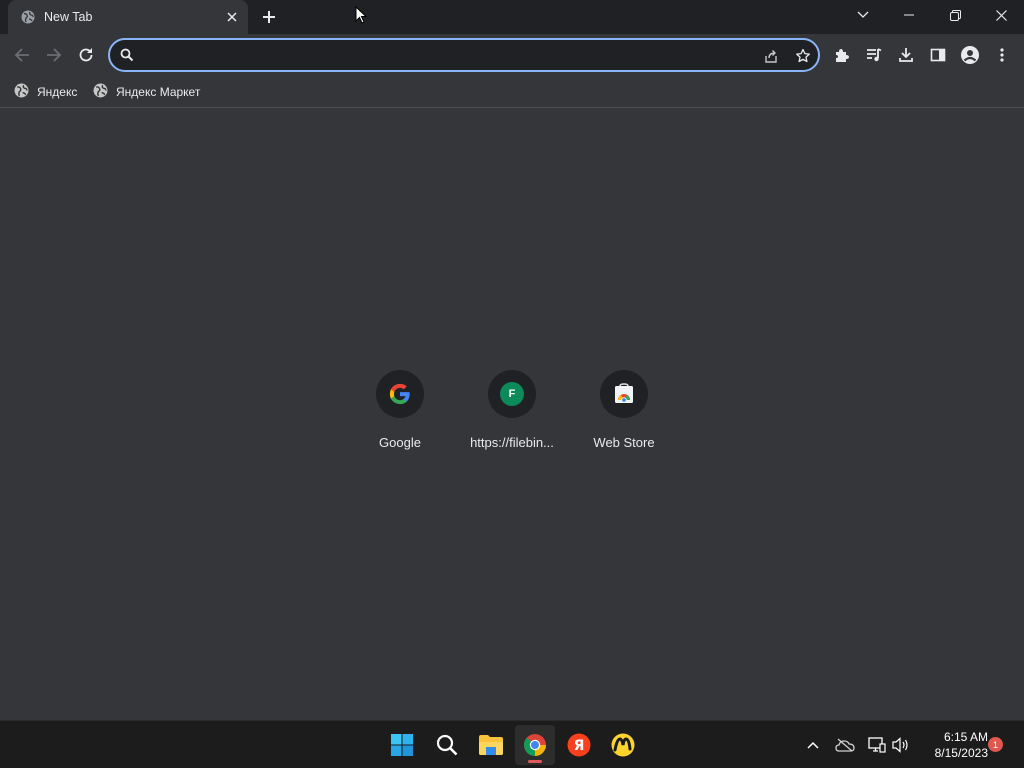 This screenshot has height=768, width=1024. I want to click on bookmark-item: Яндекс, so click(45, 92).